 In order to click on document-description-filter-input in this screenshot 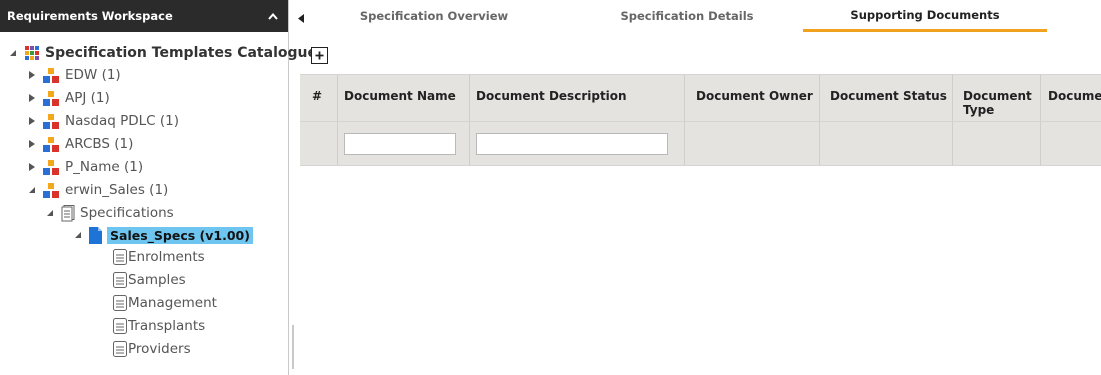, I will do `click(572, 144)`.